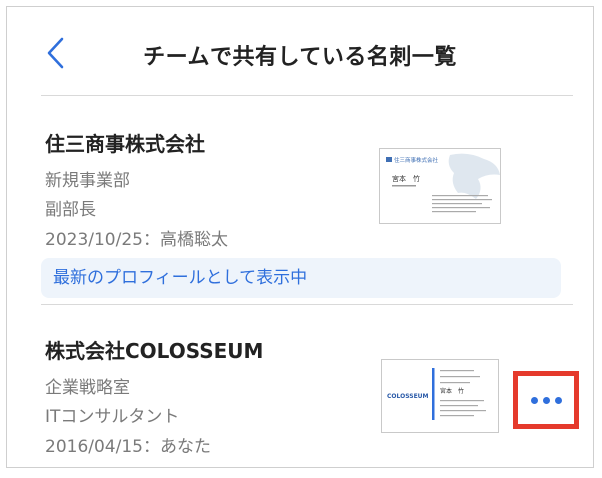 The width and height of the screenshot is (602, 478). Describe the element at coordinates (125, 144) in the screenshot. I see `company-name: 住三商事株式会社` at that location.